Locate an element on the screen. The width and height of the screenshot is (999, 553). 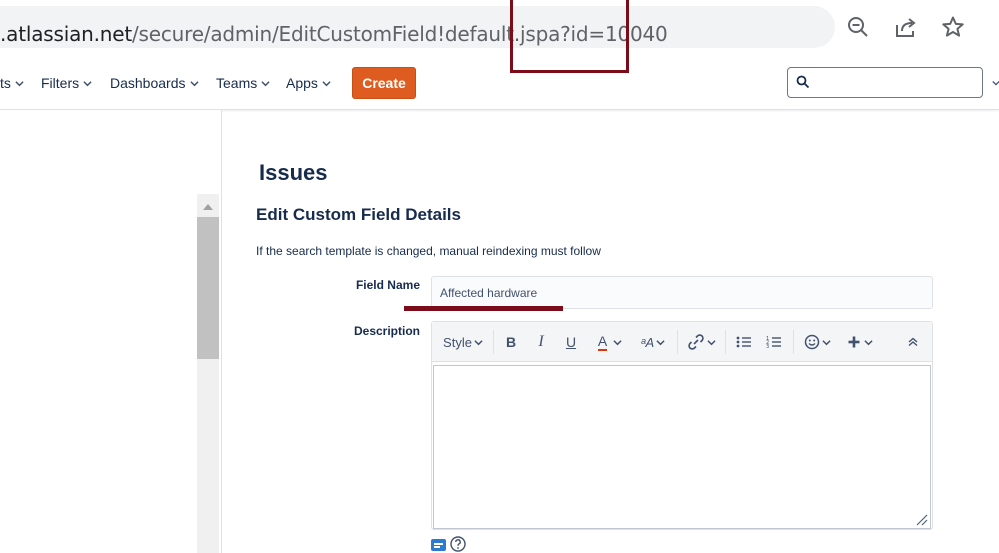
nav-item-label: ts is located at coordinates (5, 83).